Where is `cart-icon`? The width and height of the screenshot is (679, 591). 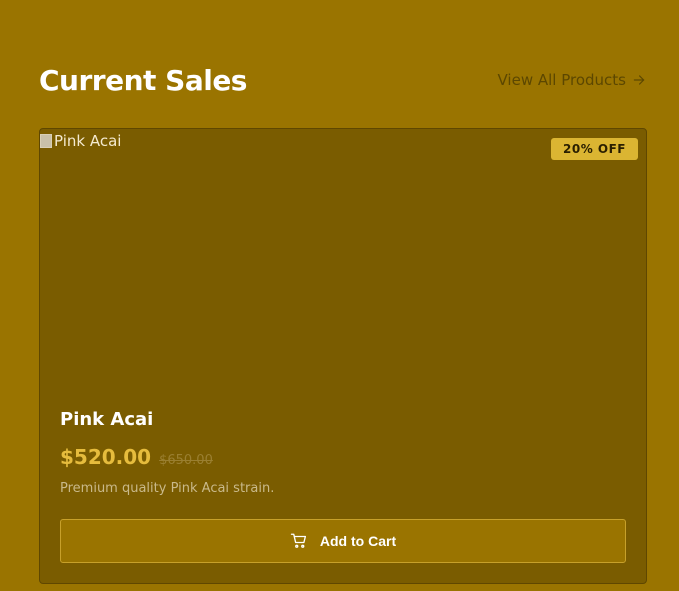 cart-icon is located at coordinates (298, 540).